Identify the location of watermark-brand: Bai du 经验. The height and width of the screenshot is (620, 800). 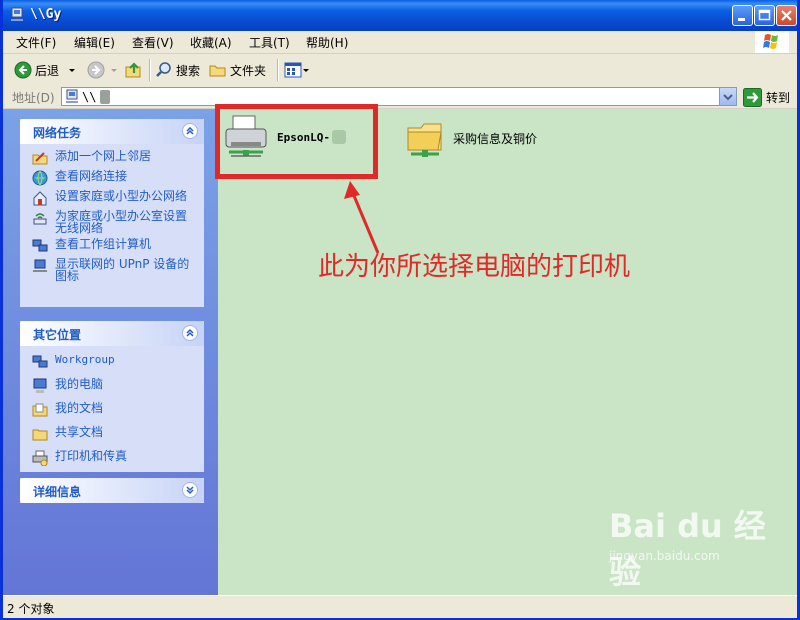
(687, 549).